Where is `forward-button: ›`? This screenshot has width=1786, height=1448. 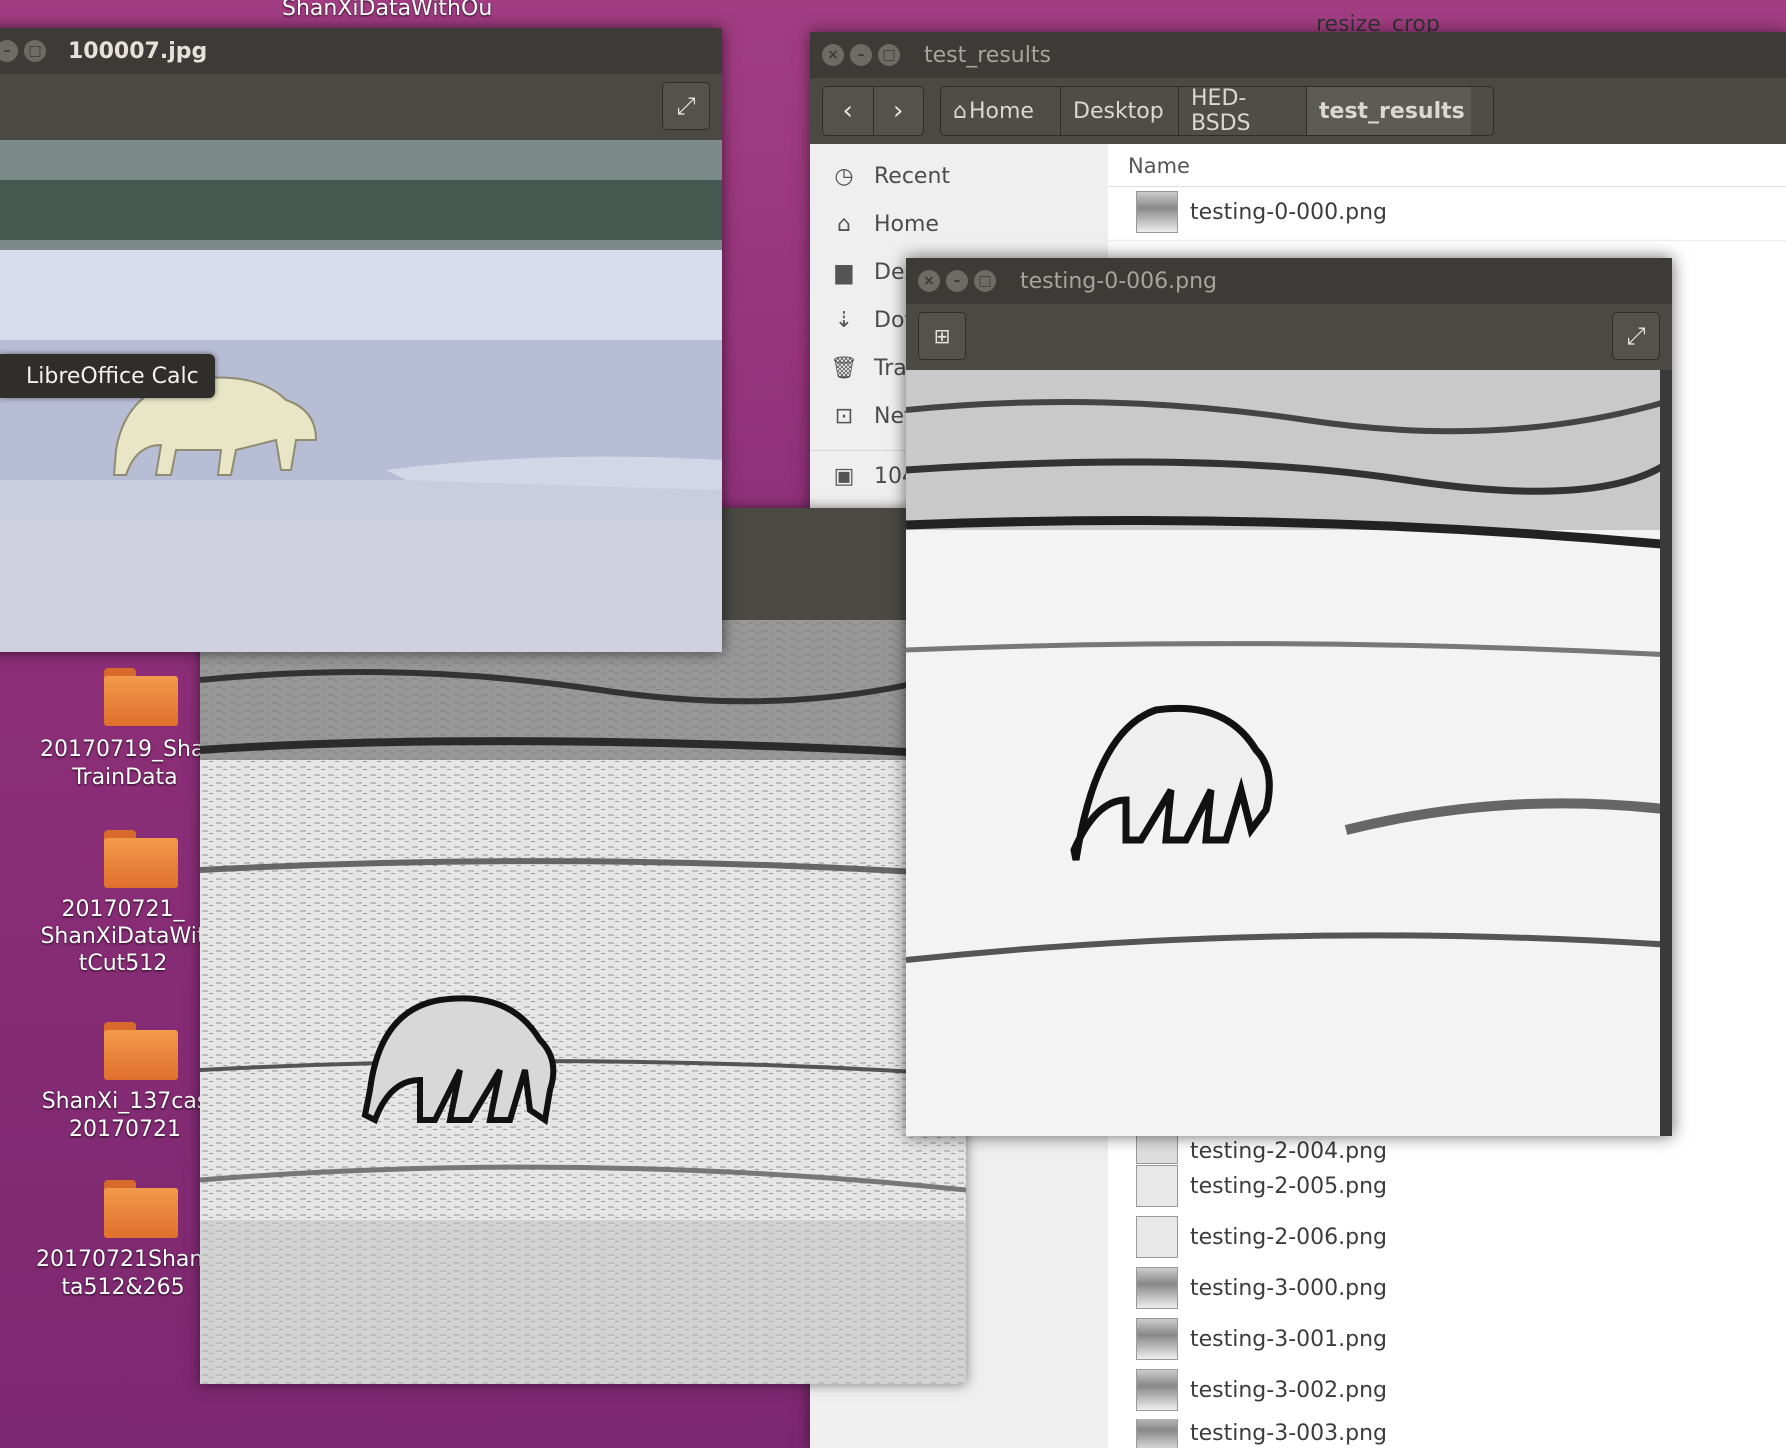
forward-button: › is located at coordinates (899, 111).